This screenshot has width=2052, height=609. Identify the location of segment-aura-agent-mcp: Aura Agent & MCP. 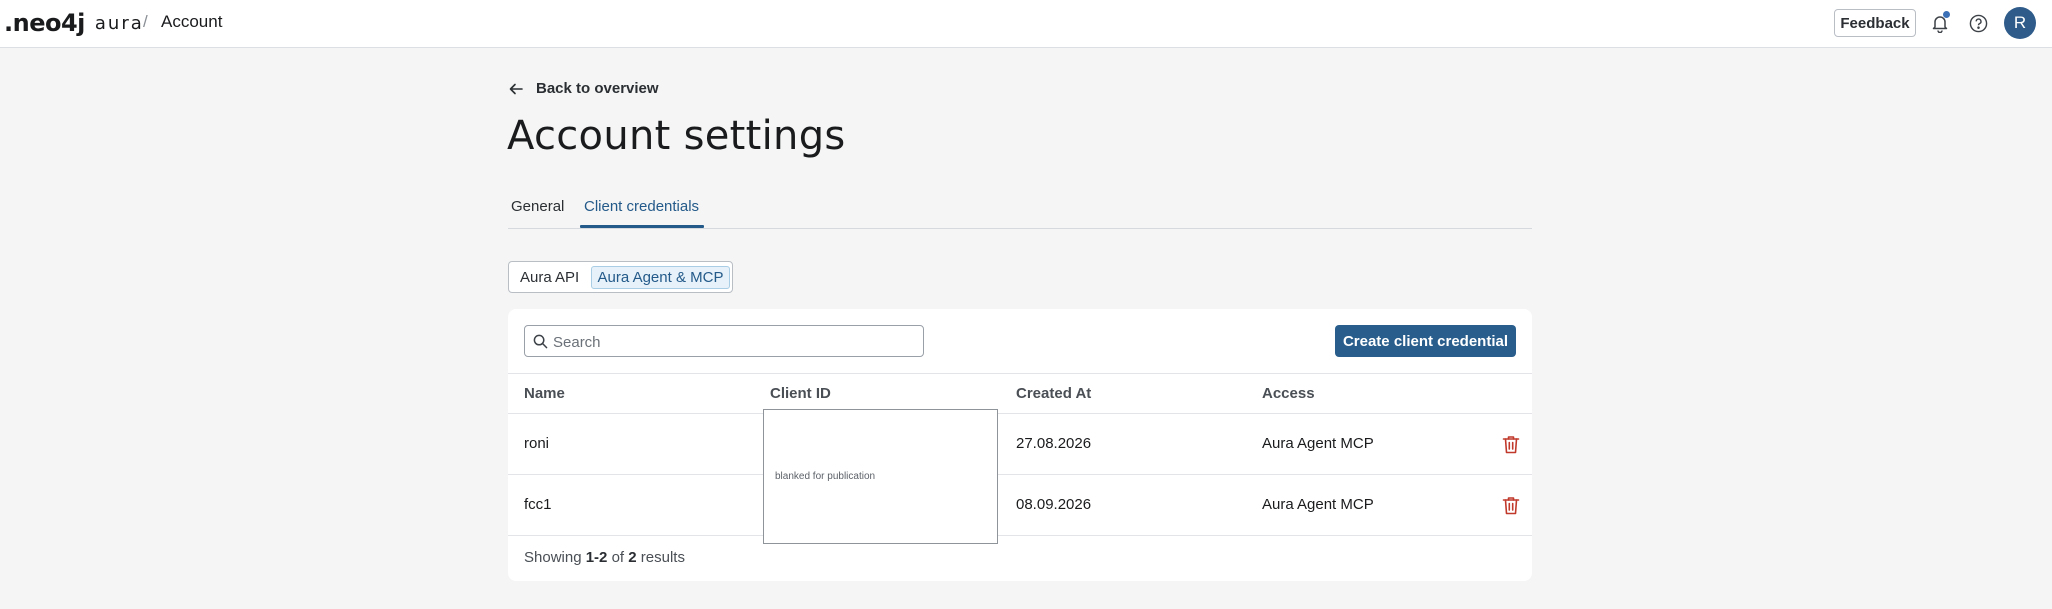
(660, 277).